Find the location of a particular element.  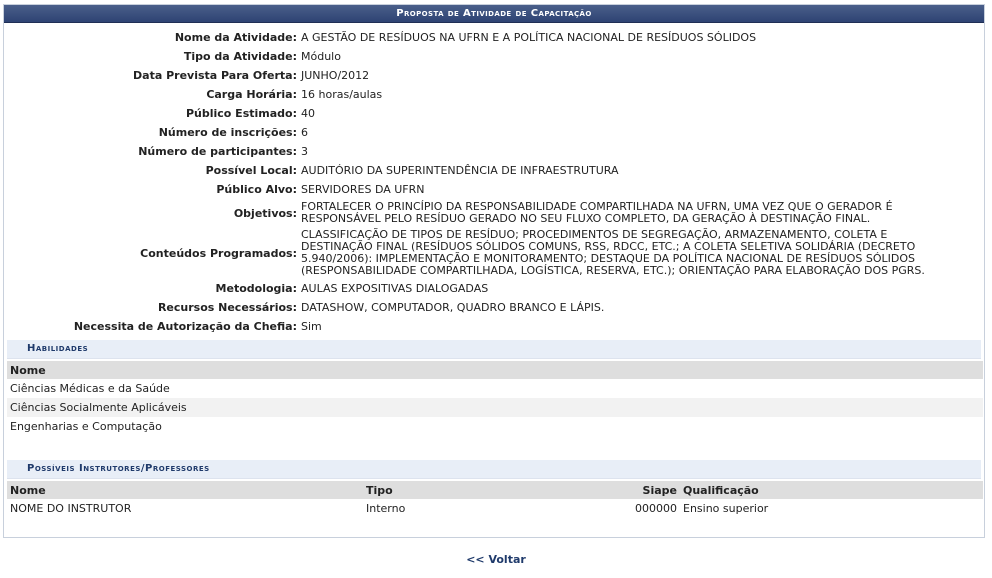

column-header-tipo: Tipo is located at coordinates (473, 490).